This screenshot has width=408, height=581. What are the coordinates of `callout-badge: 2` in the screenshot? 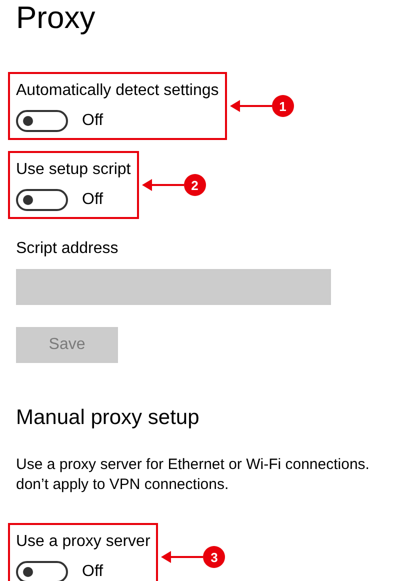 It's located at (195, 185).